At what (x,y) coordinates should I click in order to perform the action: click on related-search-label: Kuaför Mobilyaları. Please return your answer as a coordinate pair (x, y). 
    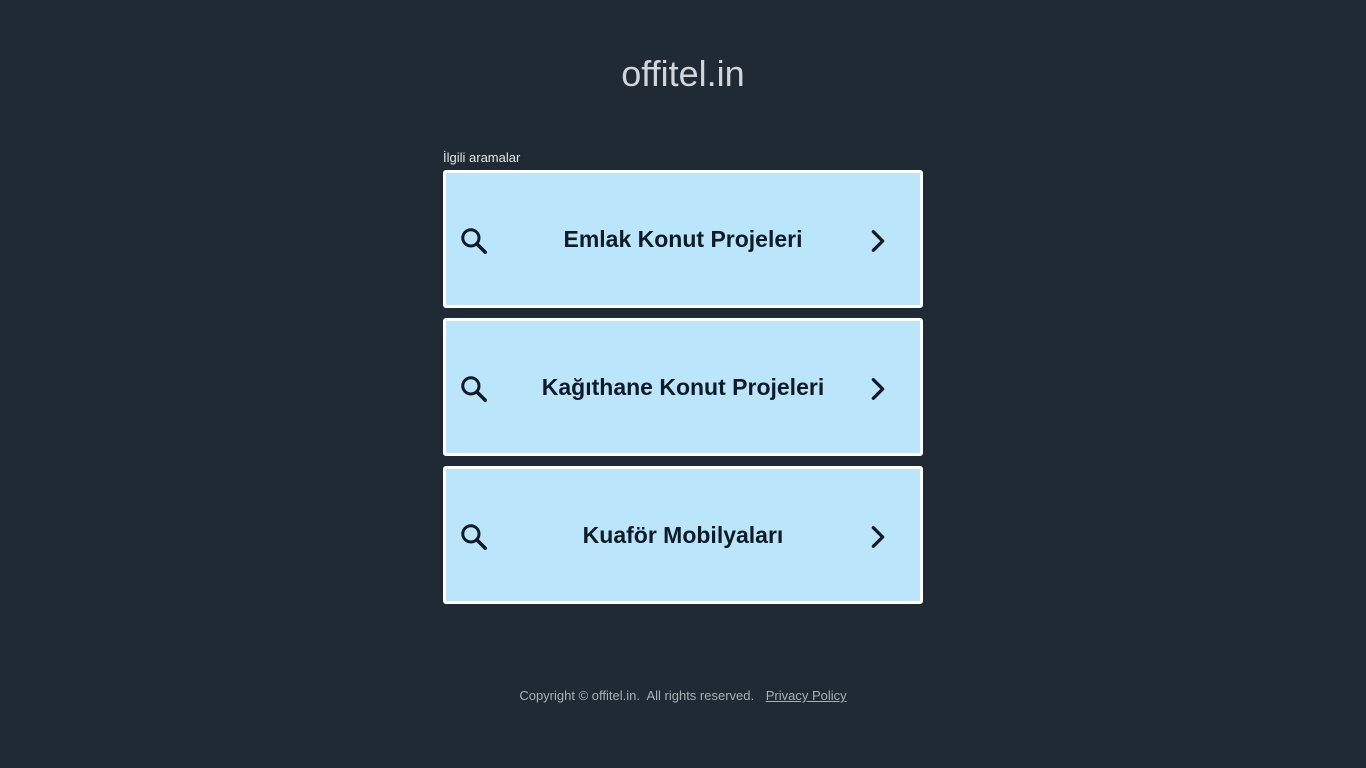
    Looking at the image, I should click on (683, 535).